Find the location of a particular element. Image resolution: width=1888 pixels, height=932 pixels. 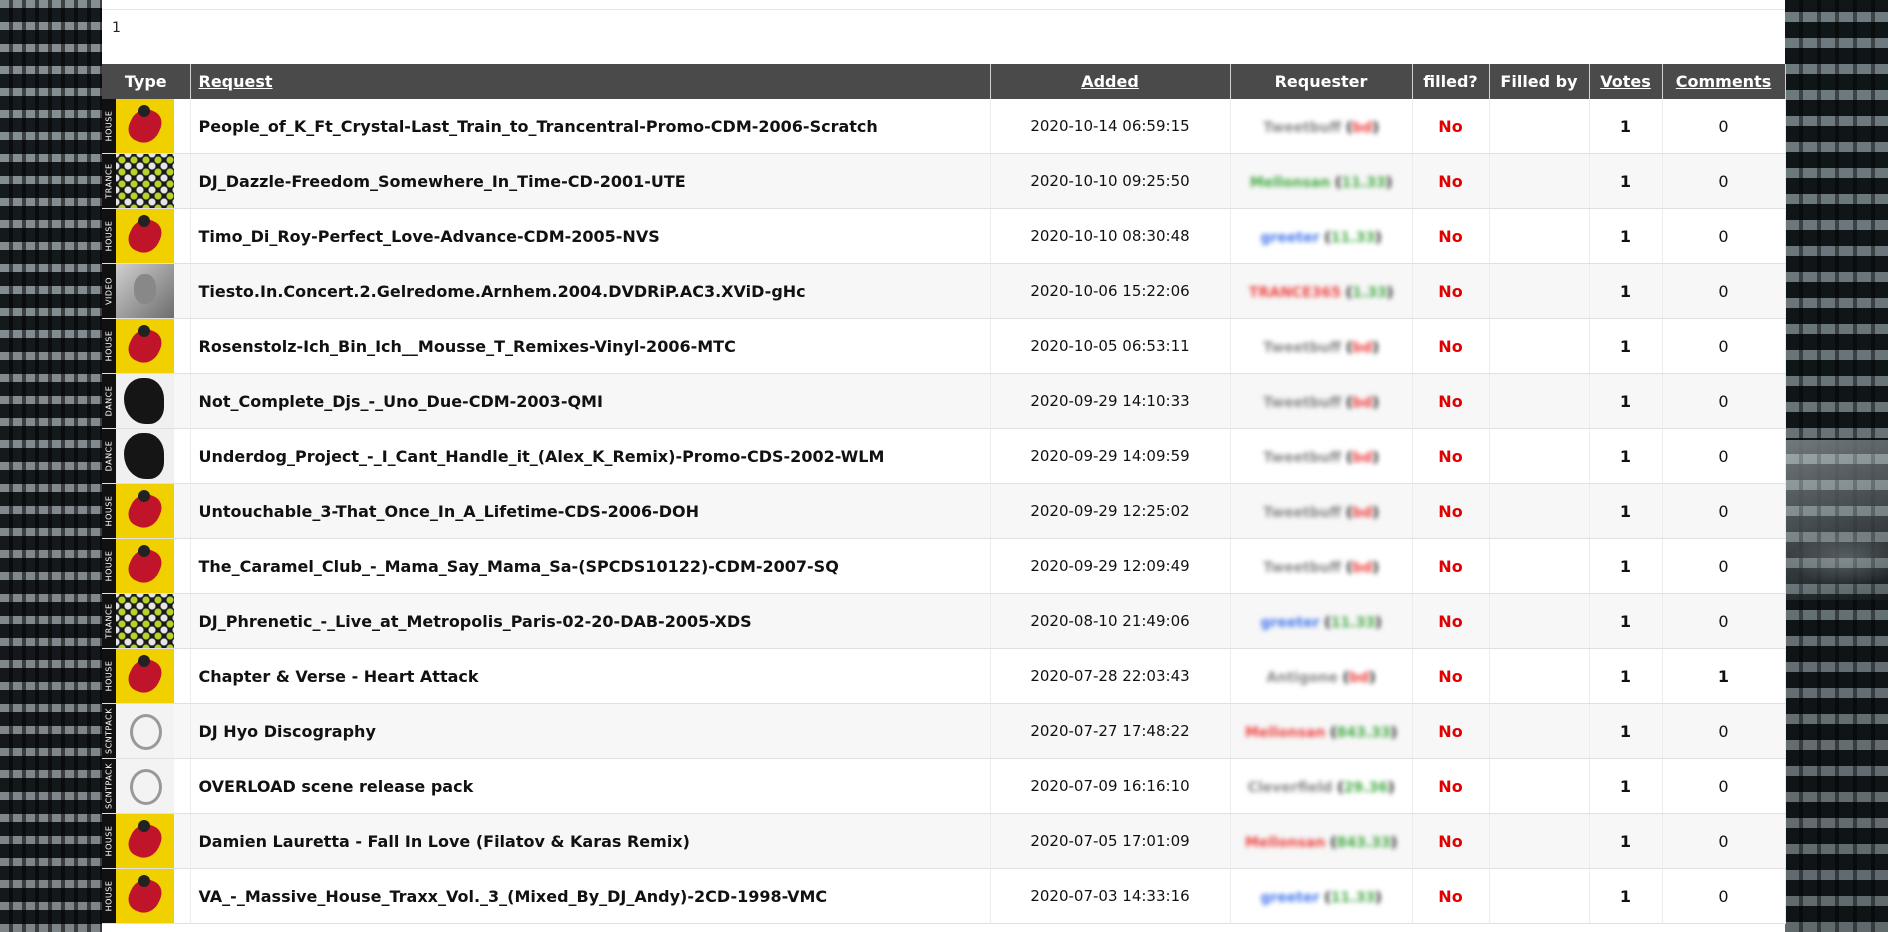

col-request: Request is located at coordinates (590, 81).